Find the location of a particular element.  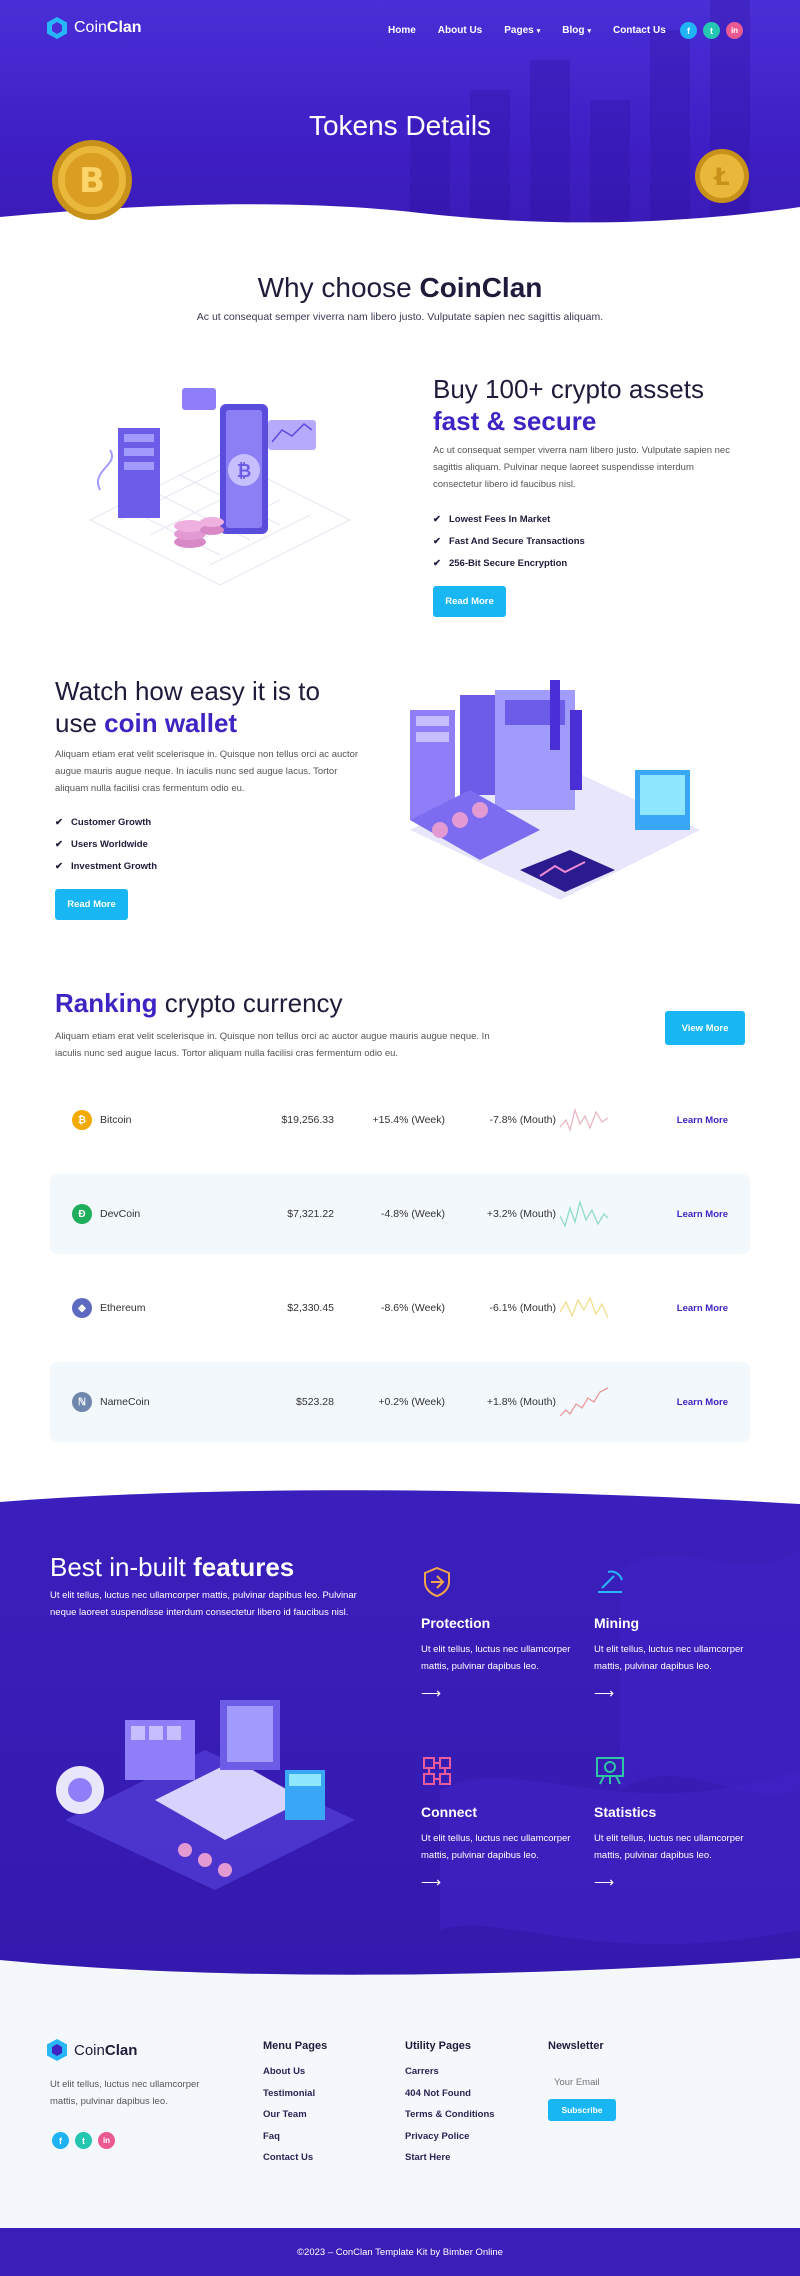

why-title: Why choose CoinClan is located at coordinates (400, 288).